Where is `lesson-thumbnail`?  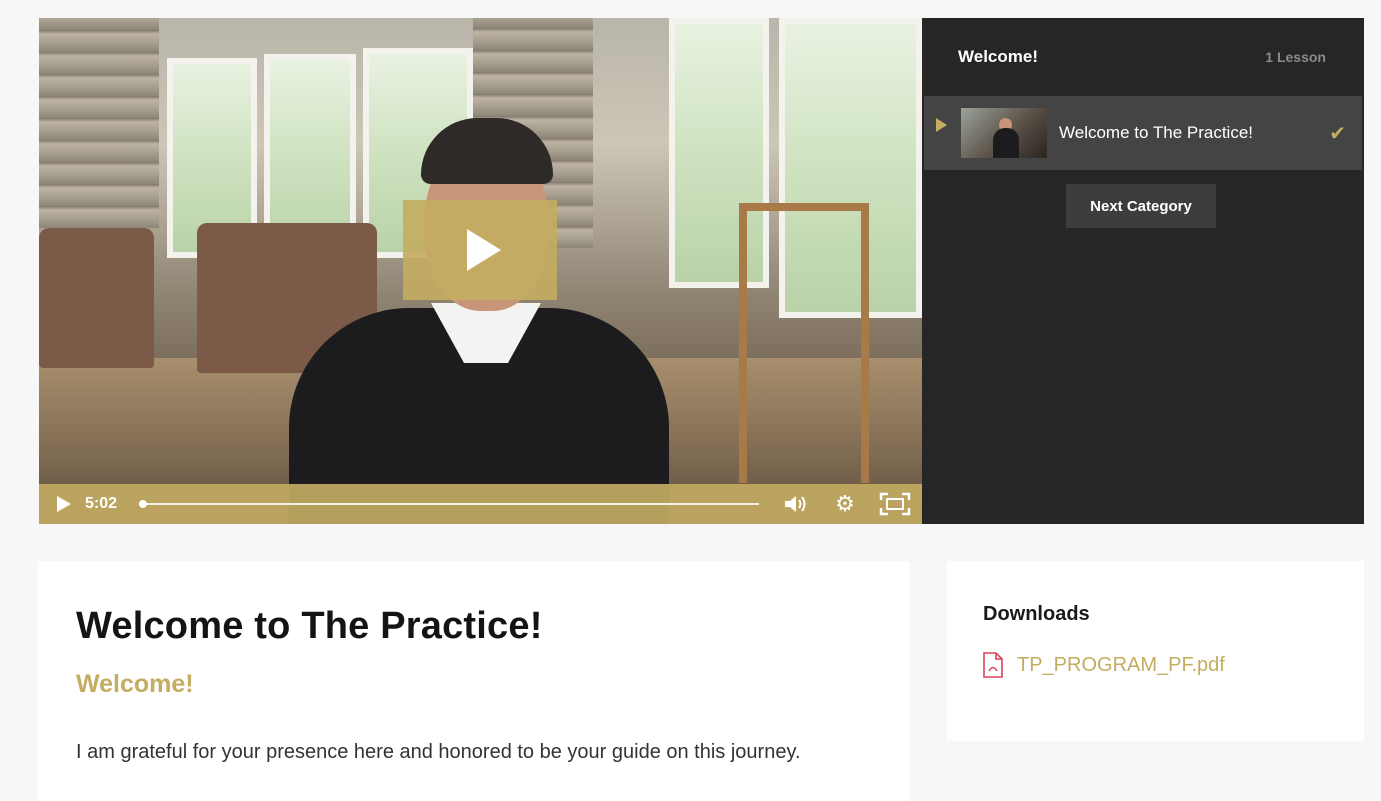 lesson-thumbnail is located at coordinates (1004, 133).